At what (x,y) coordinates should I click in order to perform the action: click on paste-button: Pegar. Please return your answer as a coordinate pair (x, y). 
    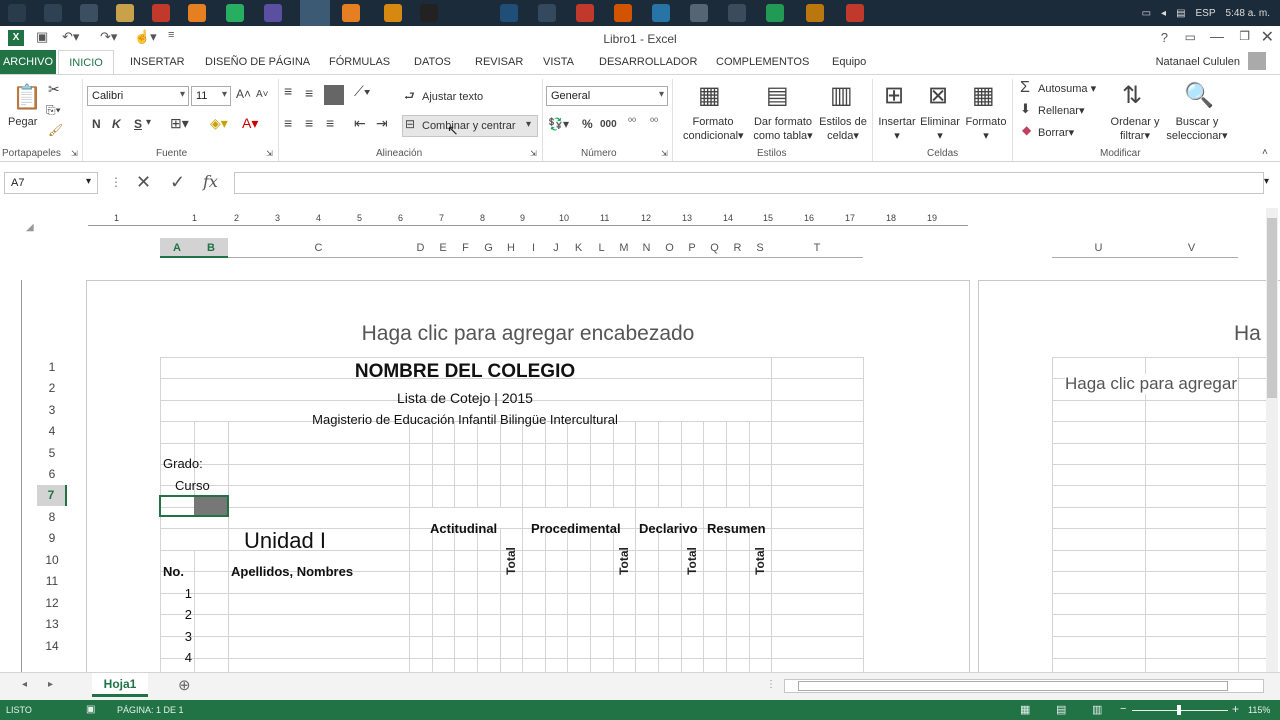
    Looking at the image, I should click on (22, 122).